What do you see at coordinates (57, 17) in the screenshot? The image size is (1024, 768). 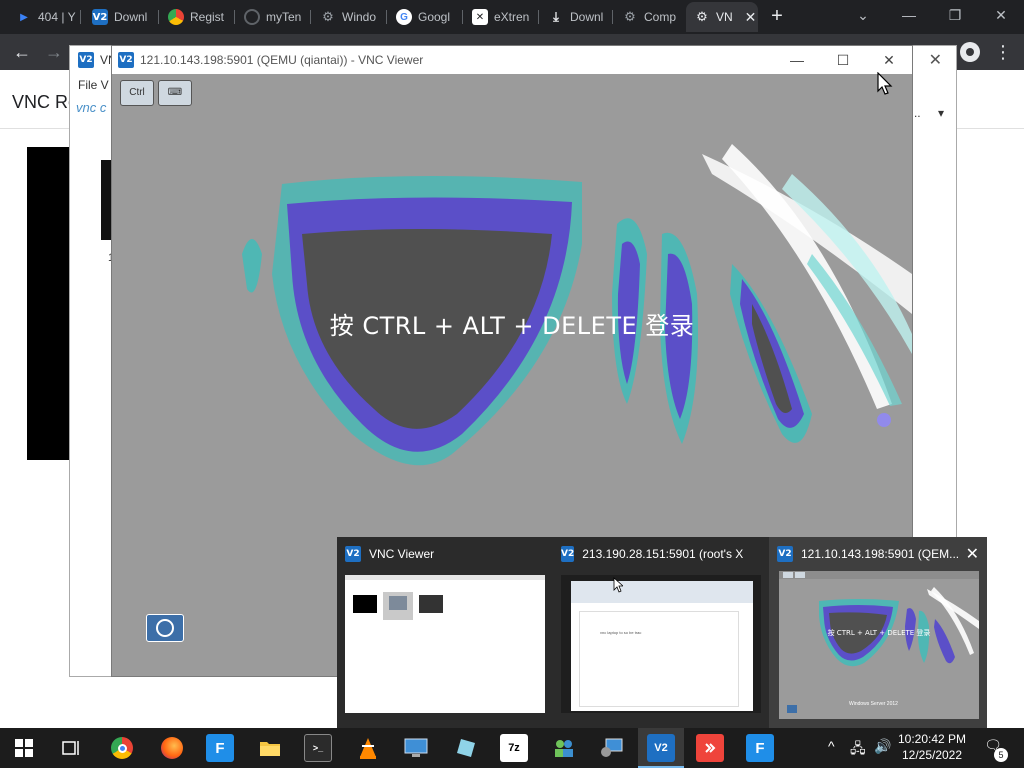 I see `tab-label: 404 | Y` at bounding box center [57, 17].